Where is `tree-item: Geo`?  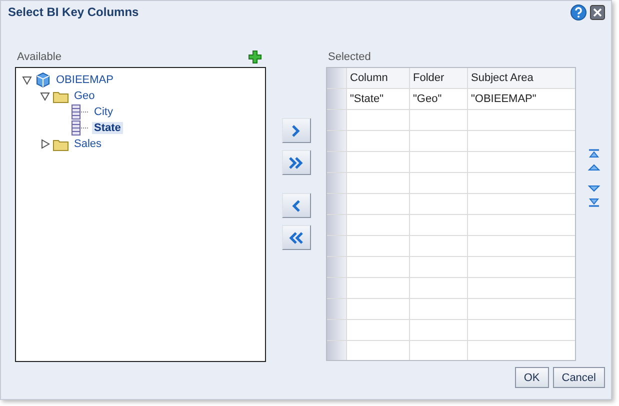 tree-item: Geo is located at coordinates (84, 96).